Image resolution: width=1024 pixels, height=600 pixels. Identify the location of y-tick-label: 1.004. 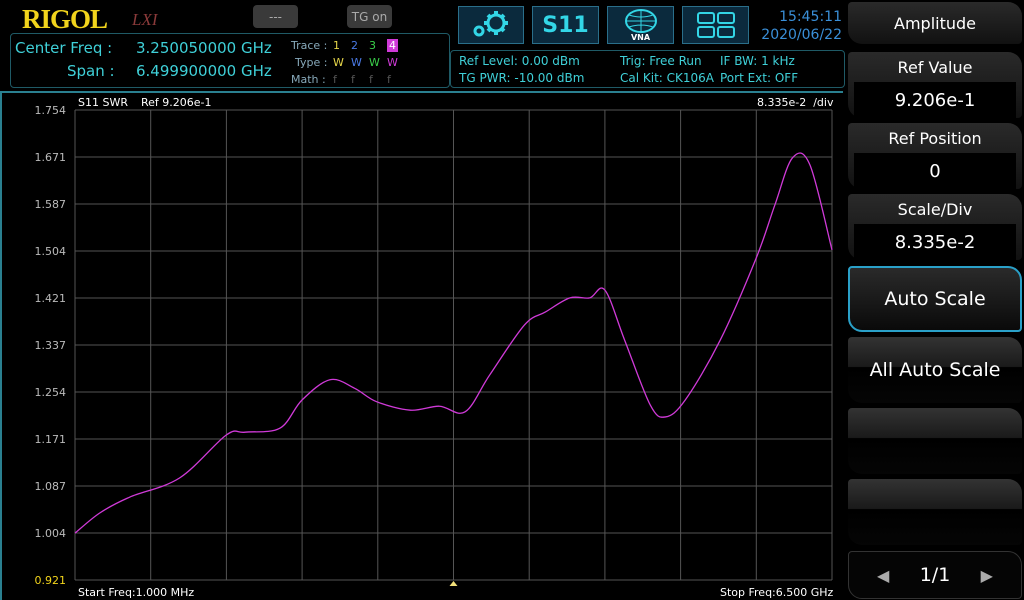
(51, 533).